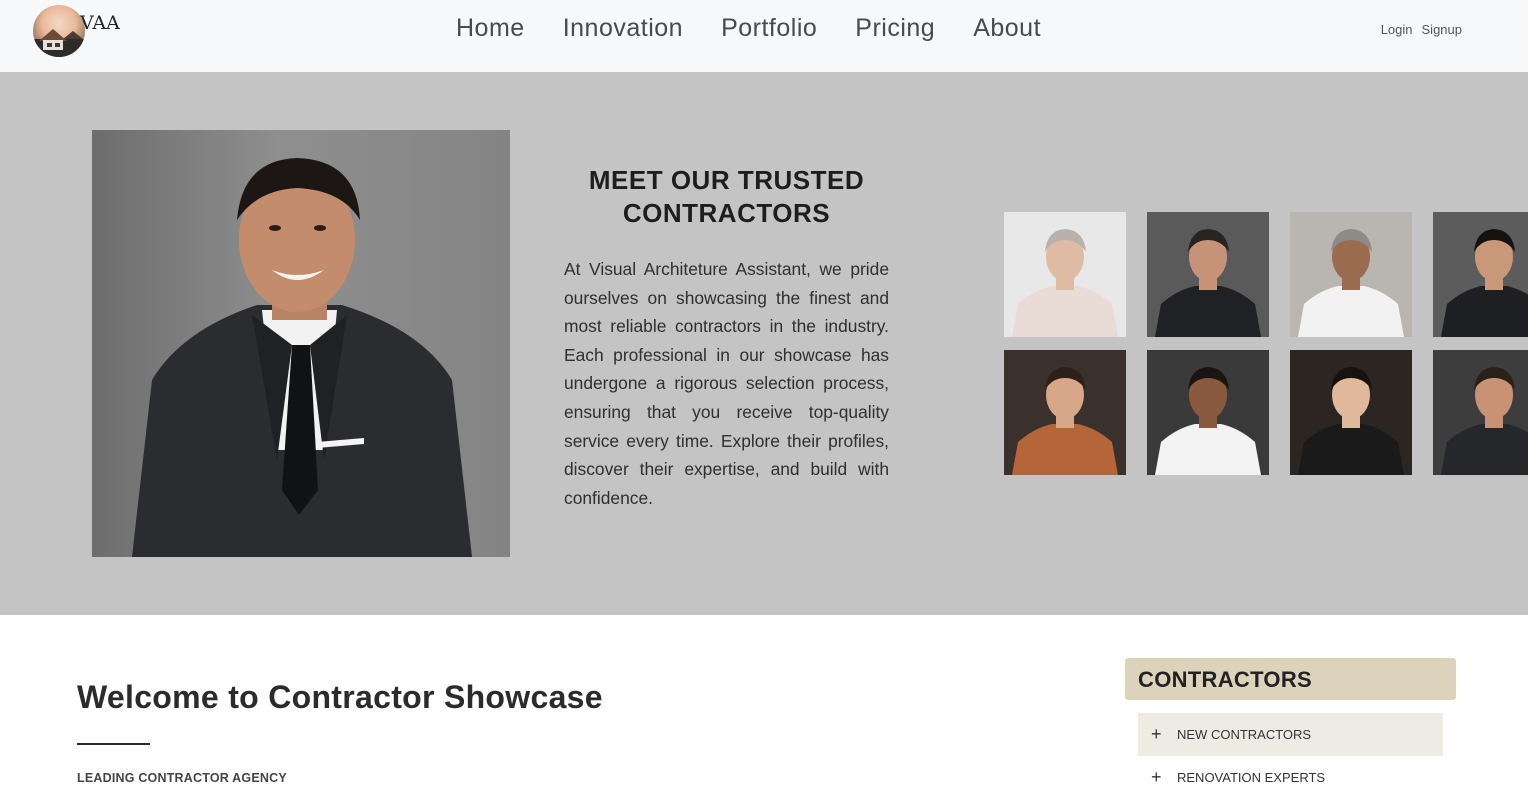 The height and width of the screenshot is (798, 1528). Describe the element at coordinates (100, 23) in the screenshot. I see `logo-text: VAA` at that location.